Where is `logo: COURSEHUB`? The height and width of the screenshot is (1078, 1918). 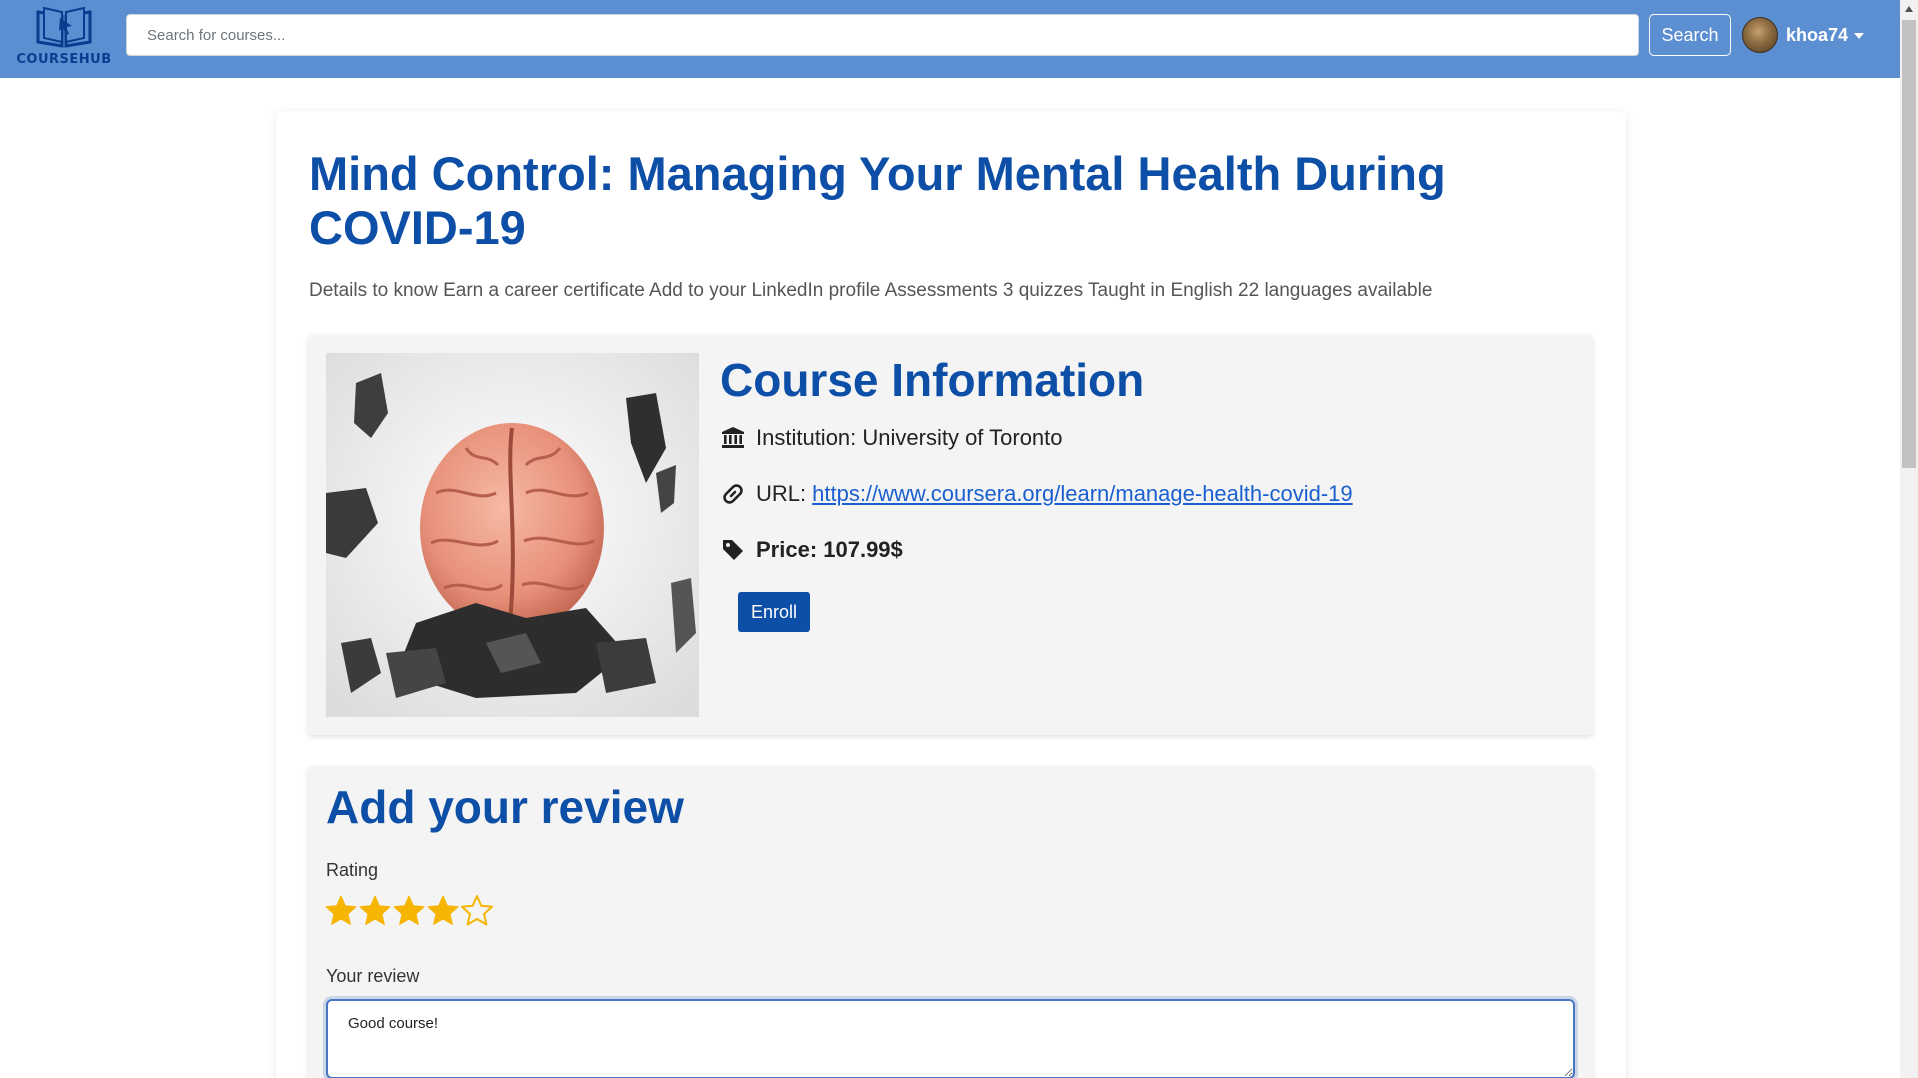
logo: COURSEHUB is located at coordinates (64, 39).